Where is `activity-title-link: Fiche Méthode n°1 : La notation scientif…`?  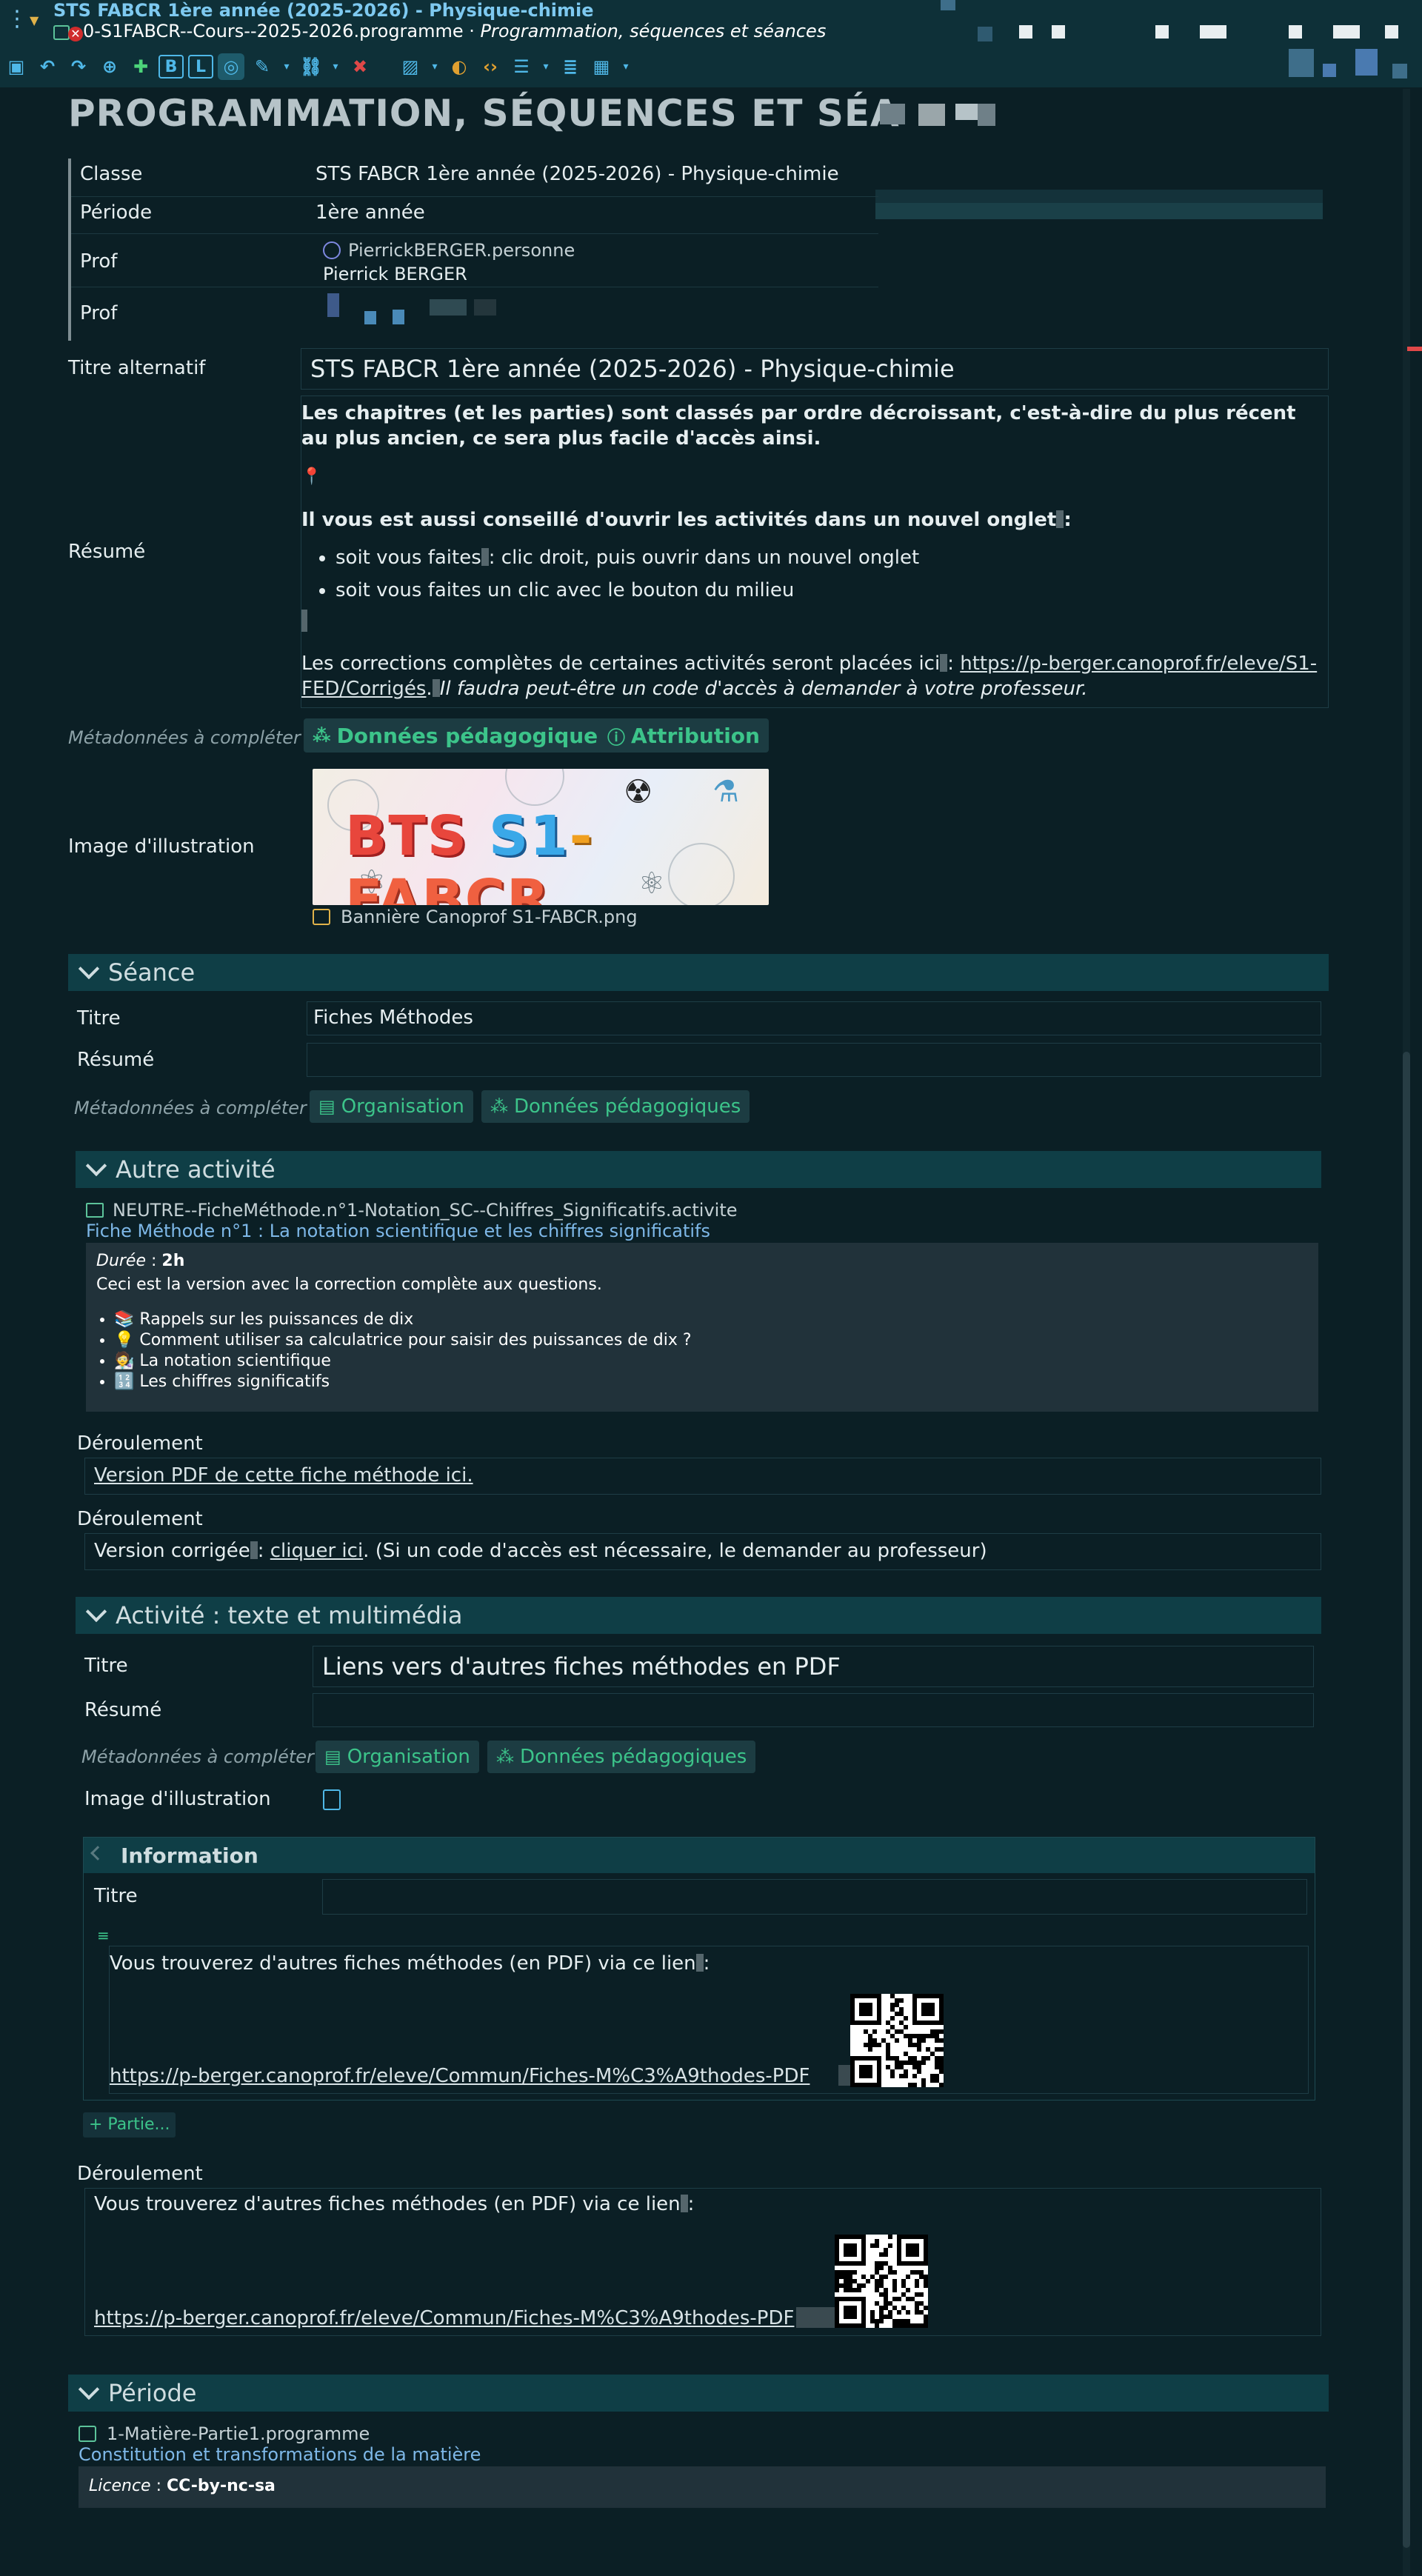 activity-title-link: Fiche Méthode n°1 : La notation scientif… is located at coordinates (398, 1231).